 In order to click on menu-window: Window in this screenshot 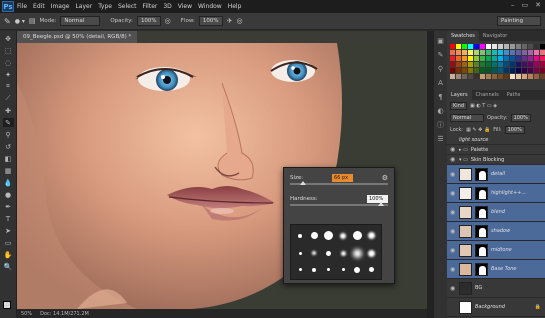, I will do `click(210, 6)`.